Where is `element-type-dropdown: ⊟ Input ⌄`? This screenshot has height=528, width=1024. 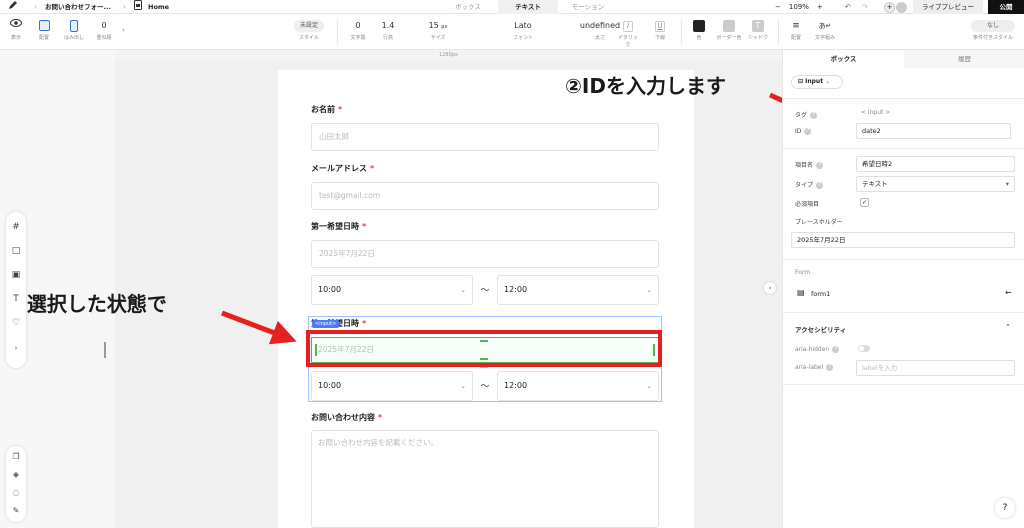 element-type-dropdown: ⊟ Input ⌄ is located at coordinates (817, 82).